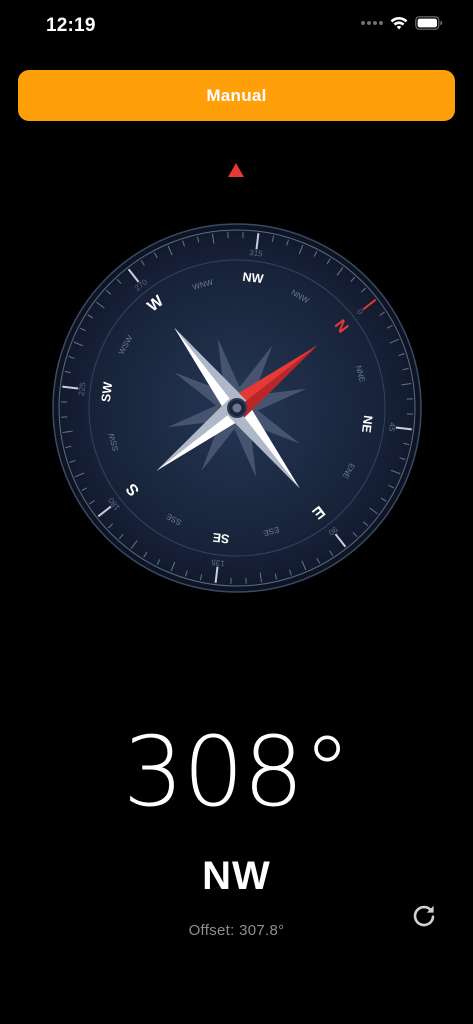 Image resolution: width=473 pixels, height=1024 pixels. I want to click on dial-direction-label: SE, so click(221, 538).